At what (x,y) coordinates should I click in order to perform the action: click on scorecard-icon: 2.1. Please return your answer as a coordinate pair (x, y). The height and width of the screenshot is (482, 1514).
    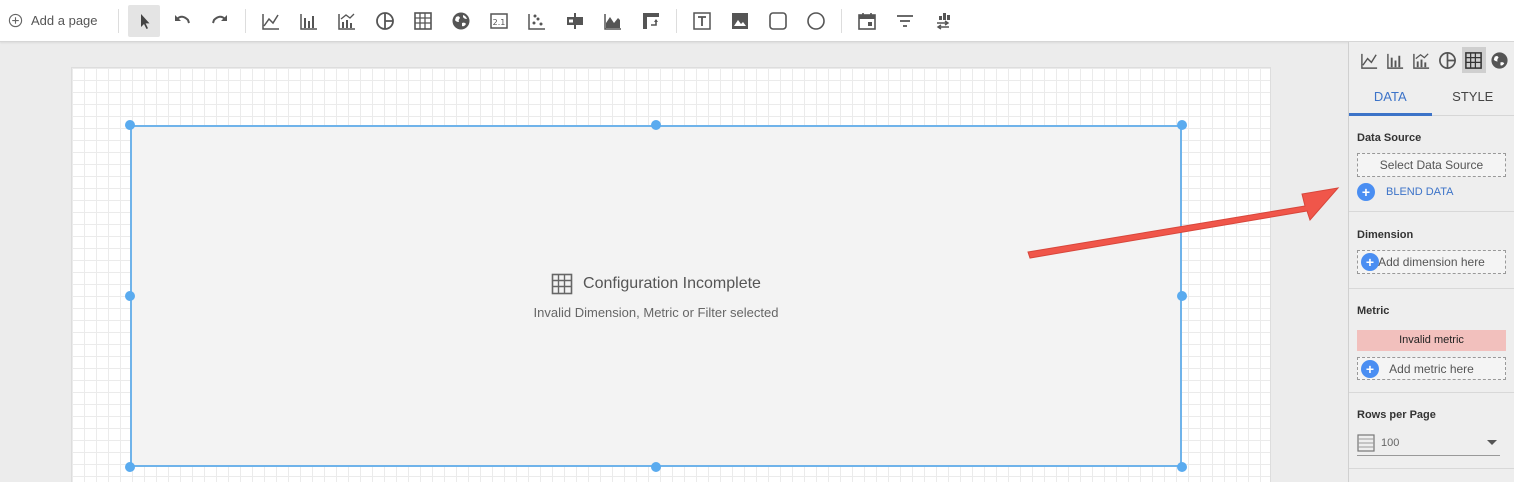
    Looking at the image, I should click on (499, 20).